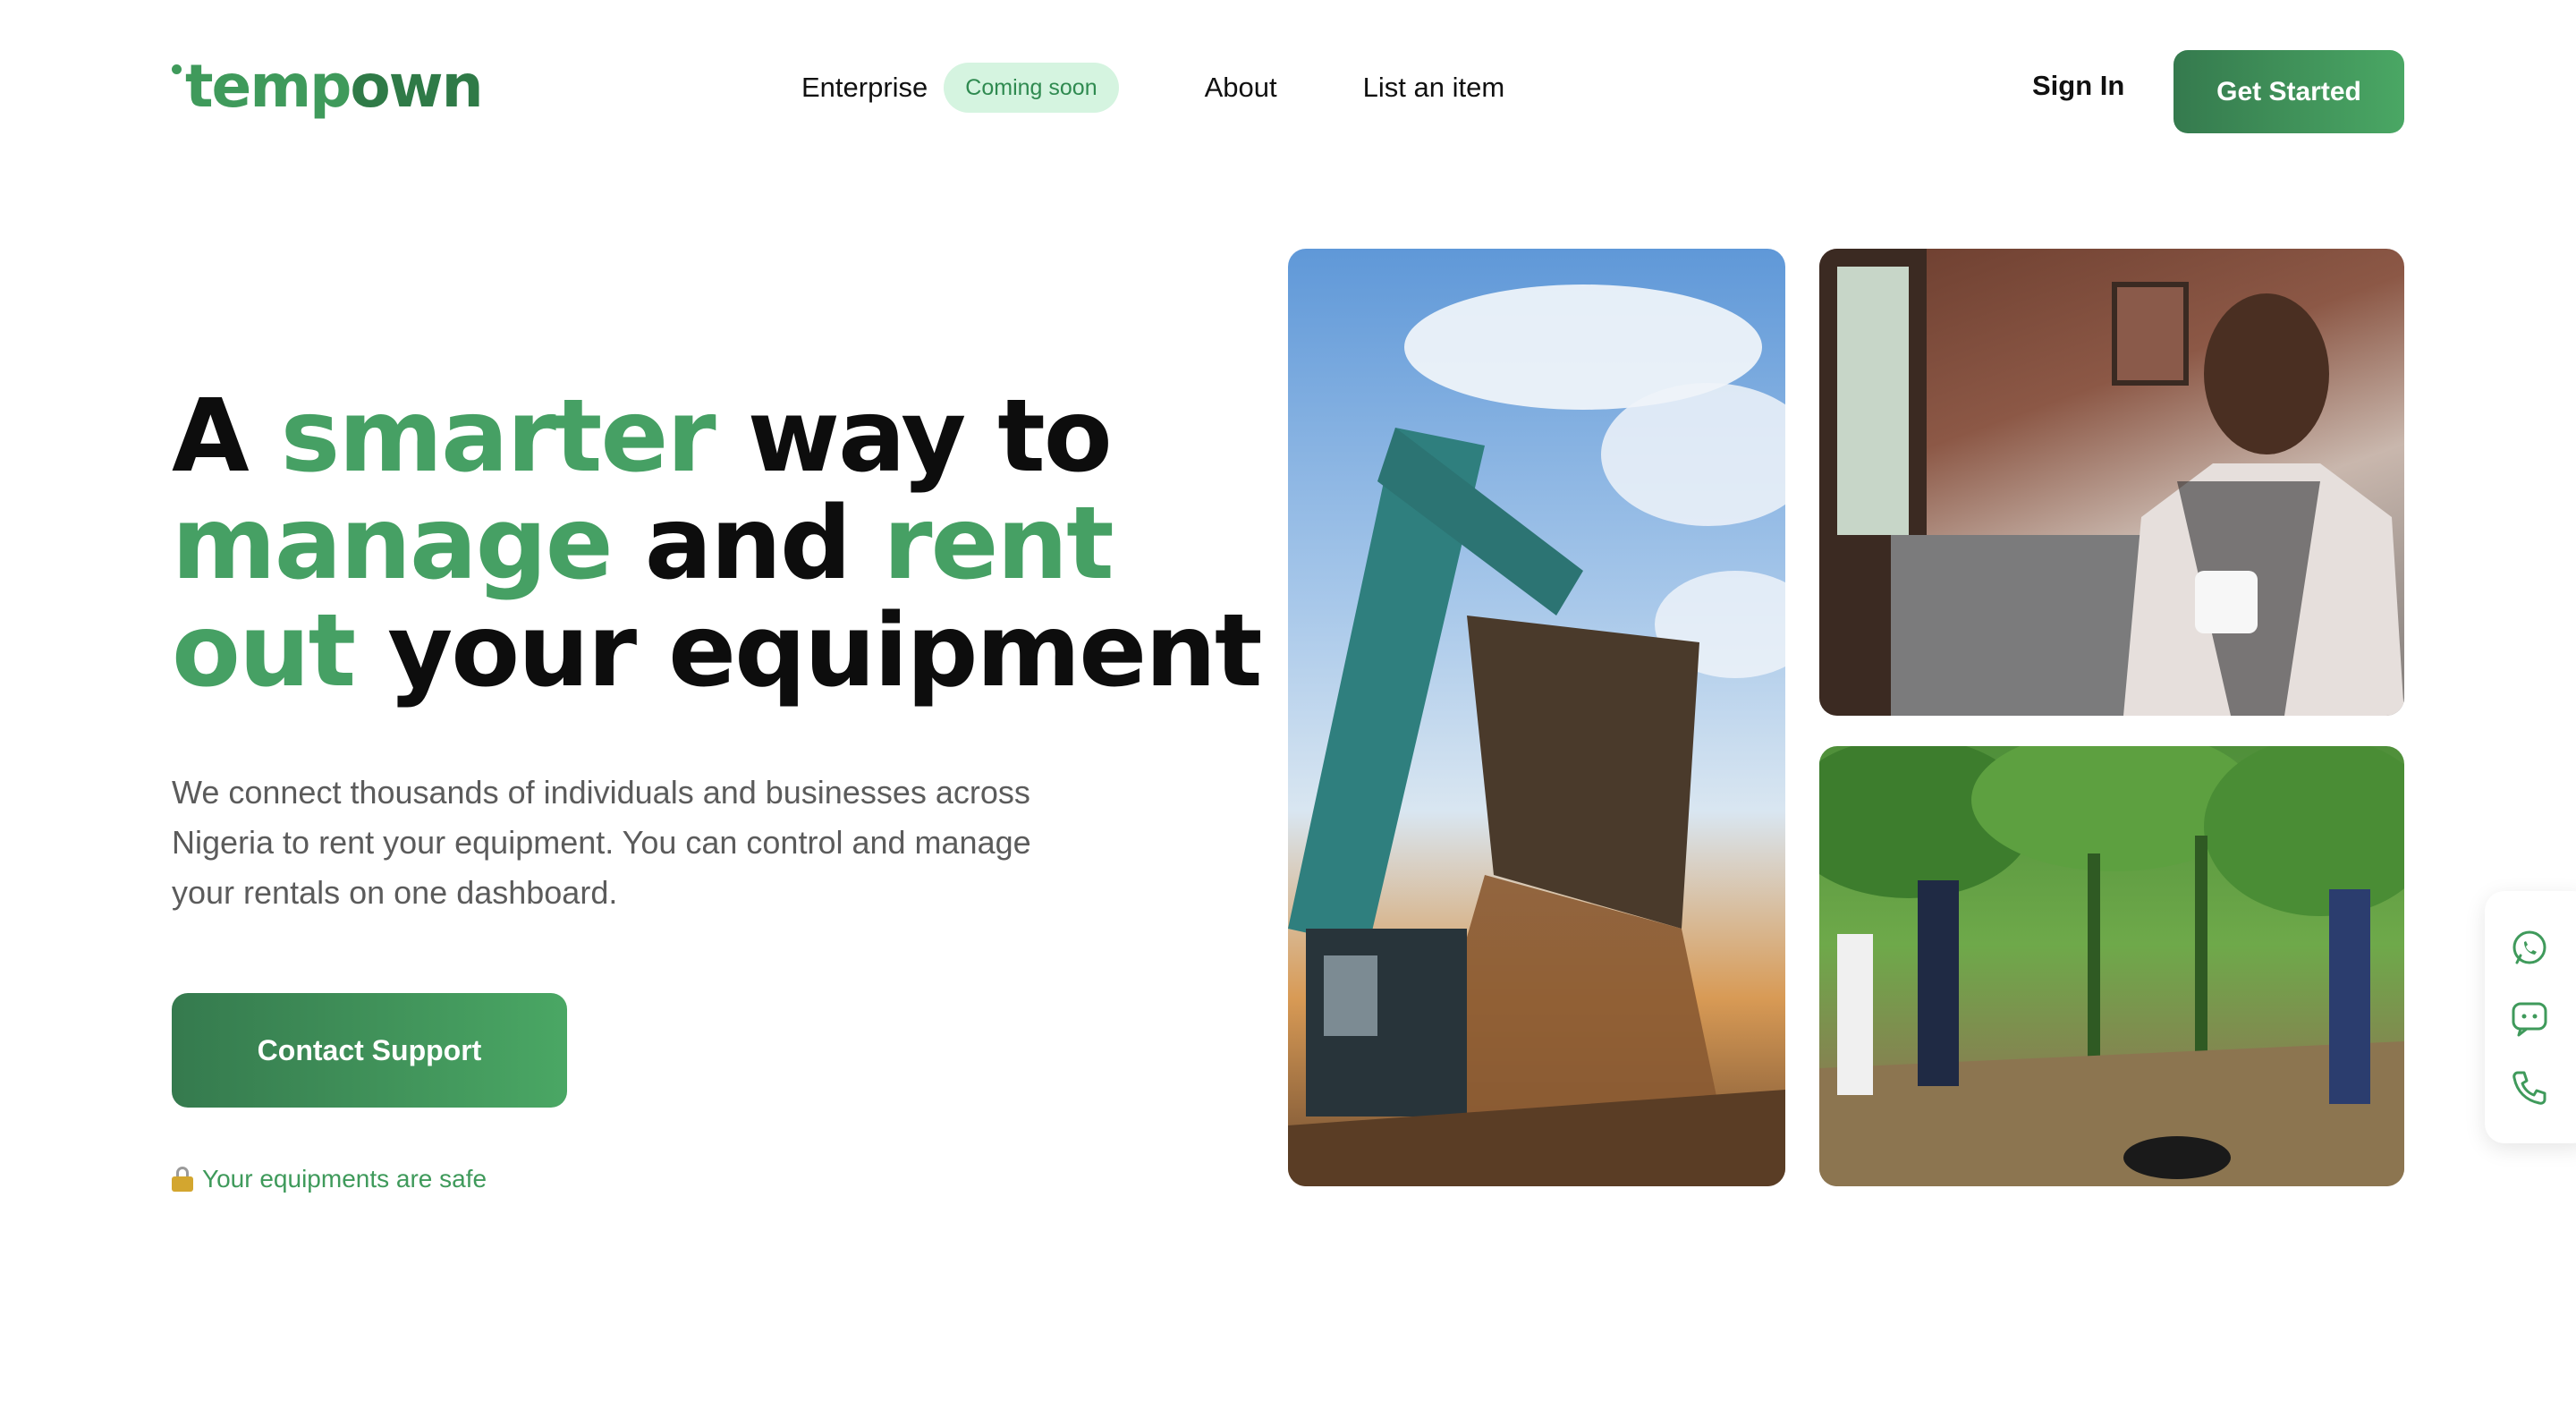 This screenshot has width=2576, height=1401. What do you see at coordinates (177, 69) in the screenshot?
I see `logo-dot` at bounding box center [177, 69].